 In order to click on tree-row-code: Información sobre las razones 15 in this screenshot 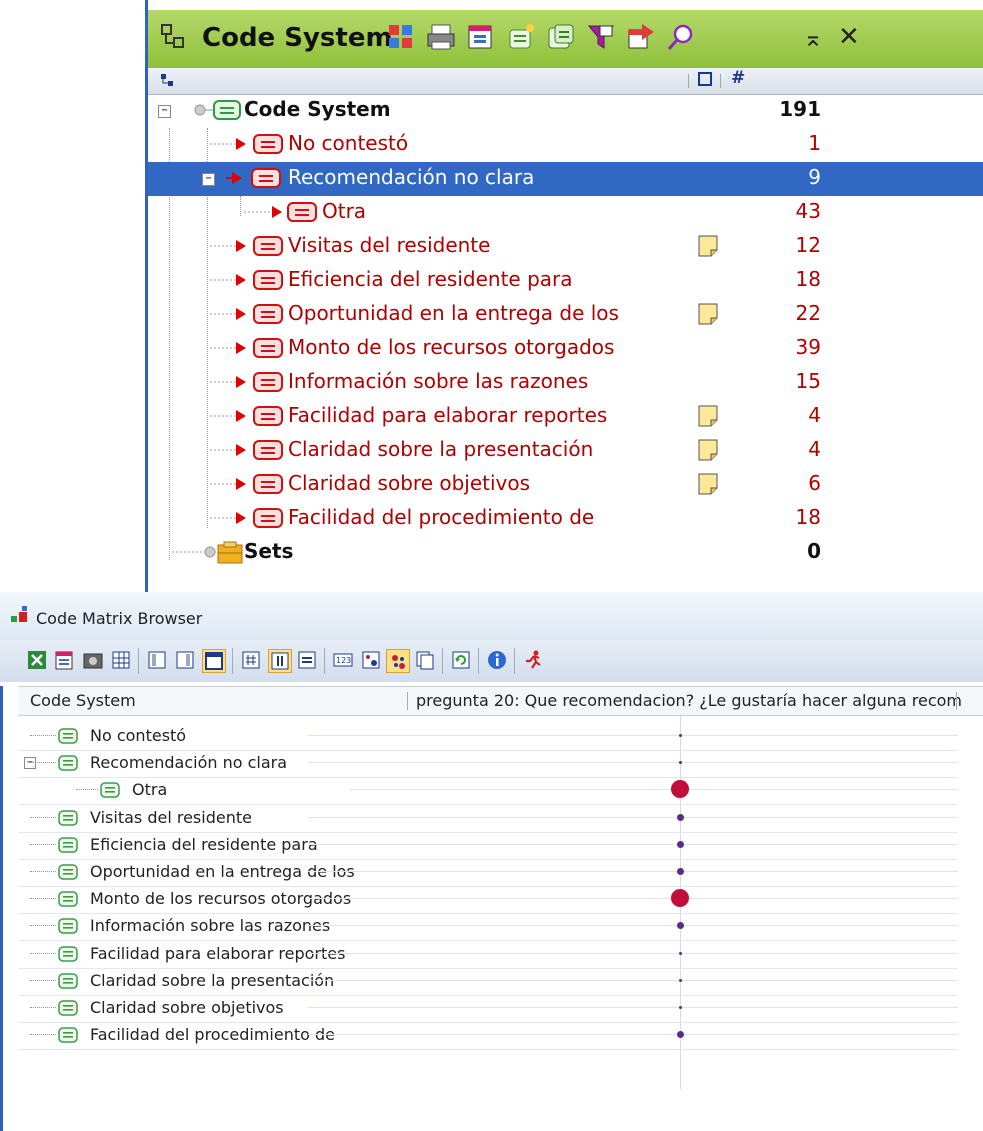, I will do `click(565, 383)`.